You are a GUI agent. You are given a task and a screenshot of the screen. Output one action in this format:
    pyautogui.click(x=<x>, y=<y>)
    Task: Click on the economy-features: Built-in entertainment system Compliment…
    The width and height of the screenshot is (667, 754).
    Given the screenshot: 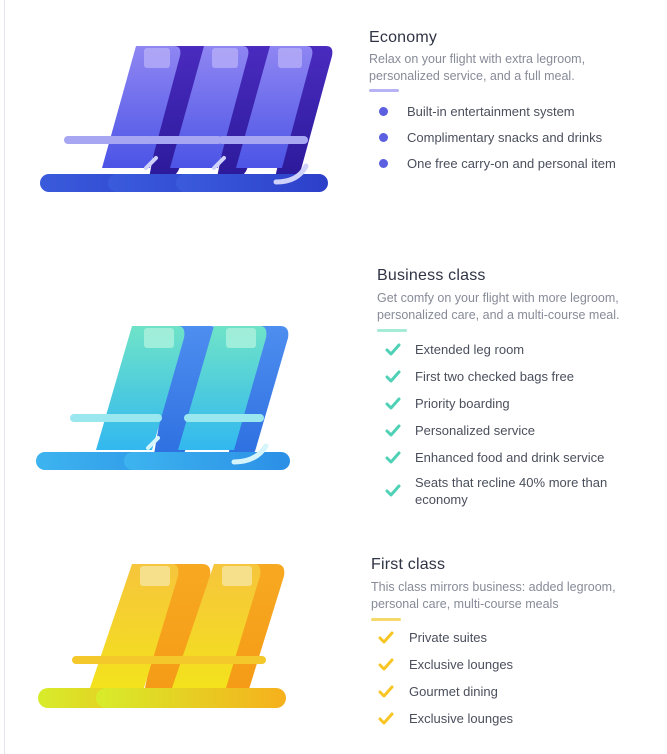 What is the action you would take?
    pyautogui.click(x=504, y=137)
    